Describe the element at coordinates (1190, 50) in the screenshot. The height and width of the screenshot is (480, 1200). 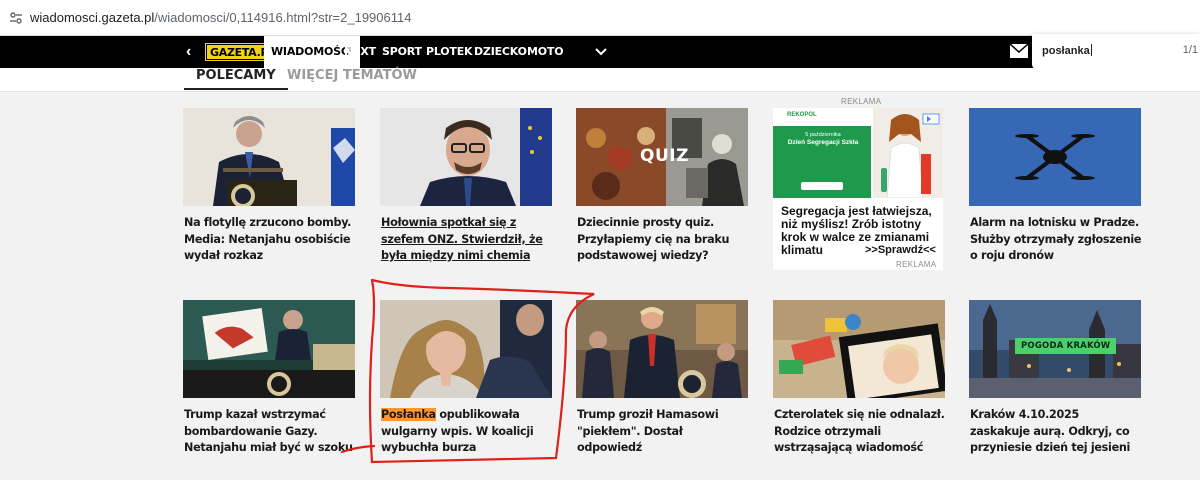
I see `find-match-count: 1/1` at that location.